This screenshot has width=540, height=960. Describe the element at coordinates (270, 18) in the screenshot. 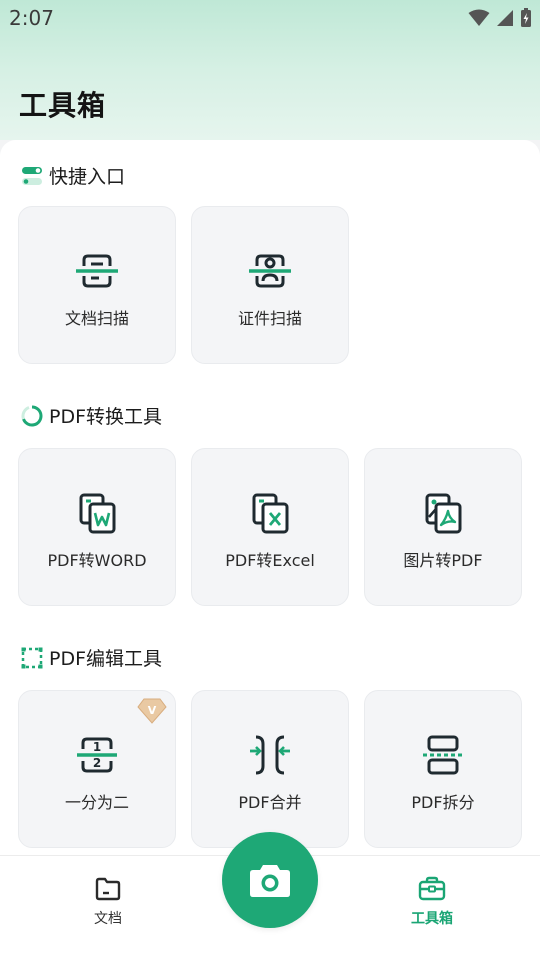

I see `status-bar: 2:07` at that location.